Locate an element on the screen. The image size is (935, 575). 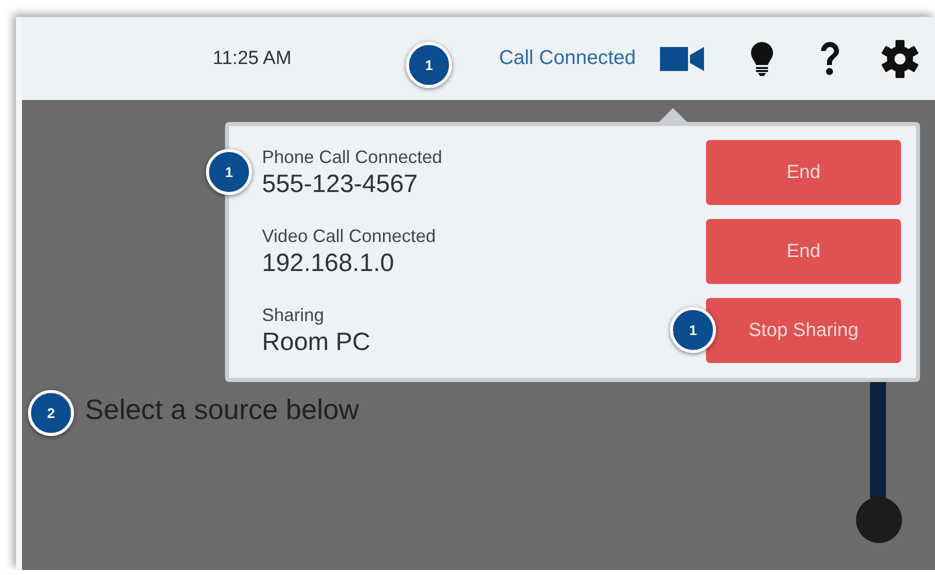
call-value: Room PC is located at coordinates (316, 342).